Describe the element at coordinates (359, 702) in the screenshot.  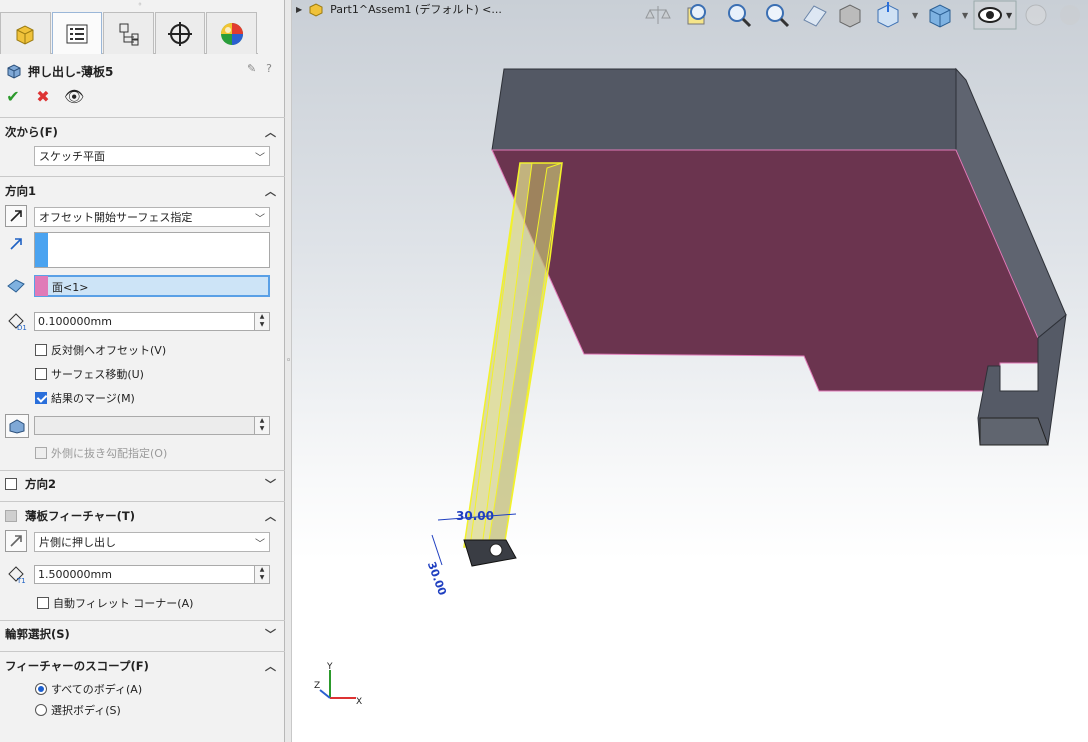
I see `axis-x-label: X` at that location.